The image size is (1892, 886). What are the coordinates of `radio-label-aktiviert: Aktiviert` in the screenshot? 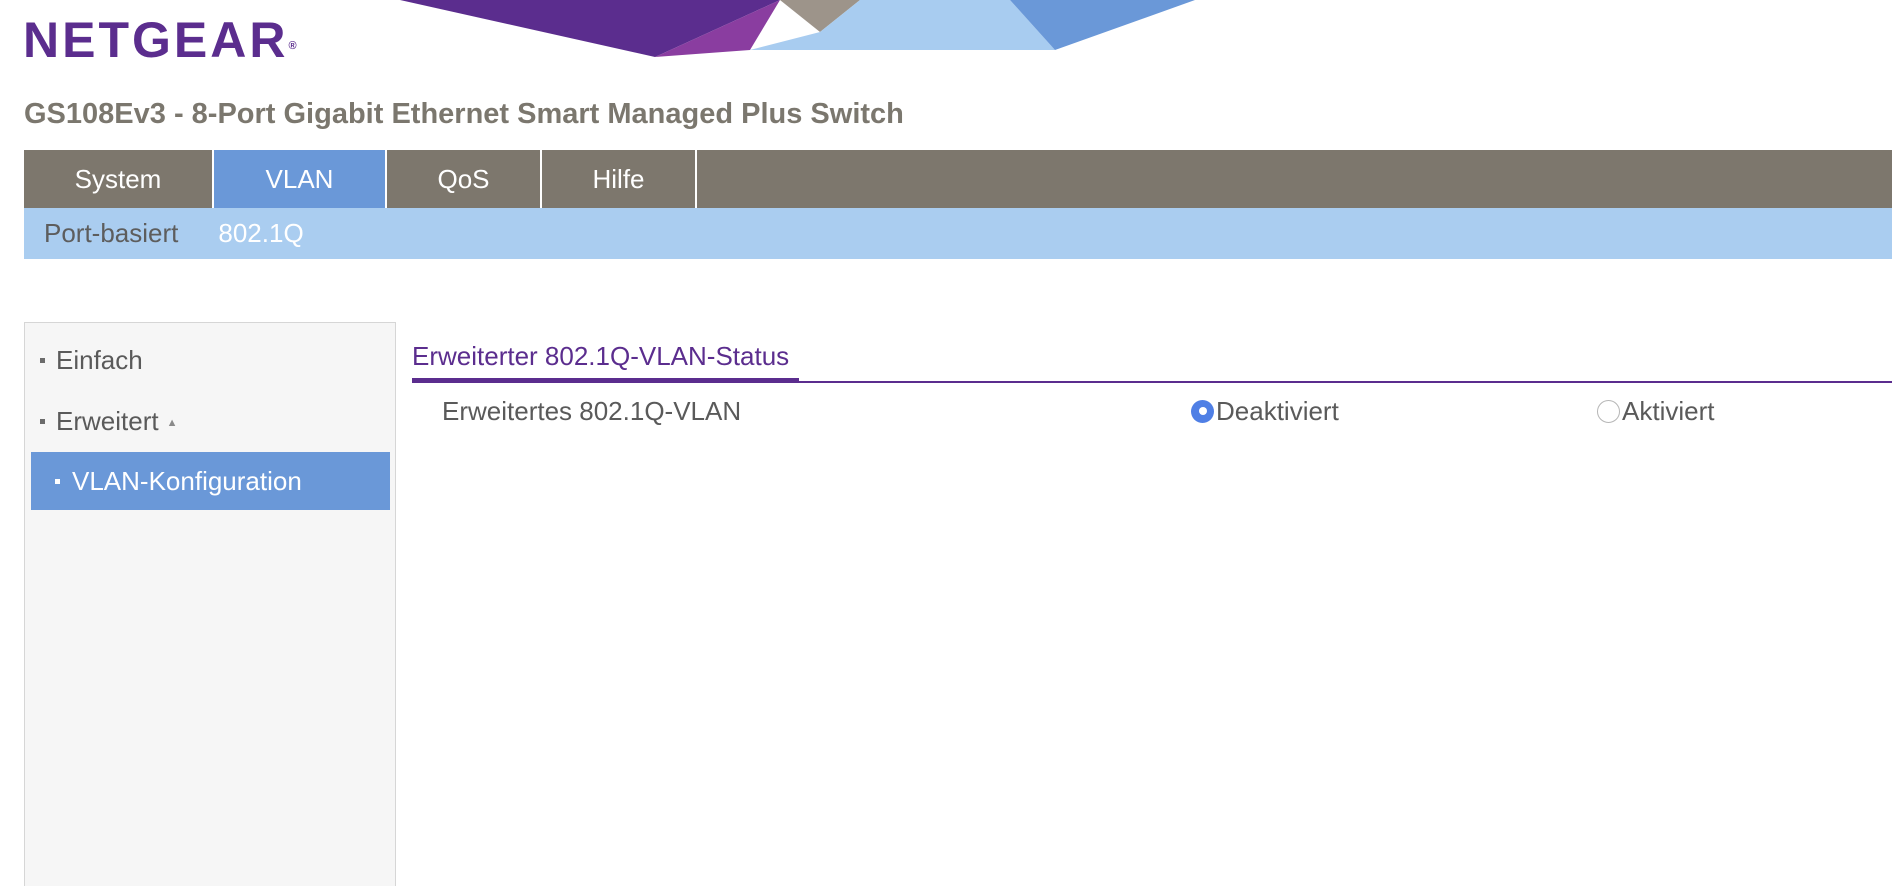 It's located at (1668, 411).